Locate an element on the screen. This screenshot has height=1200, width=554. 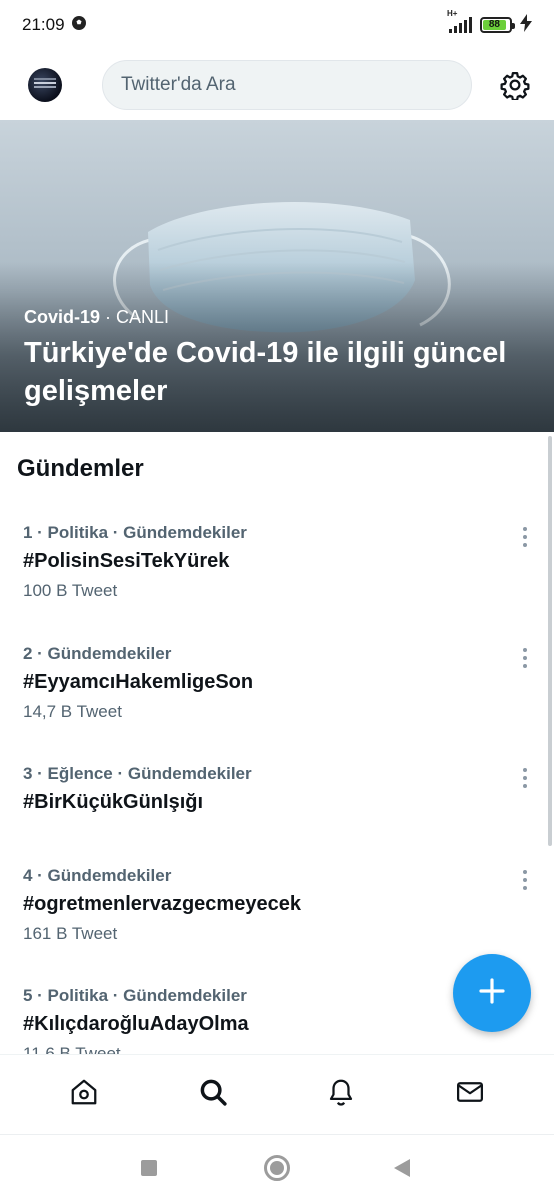
search-placeholder: Twitter'da Ara is located at coordinates (178, 84).